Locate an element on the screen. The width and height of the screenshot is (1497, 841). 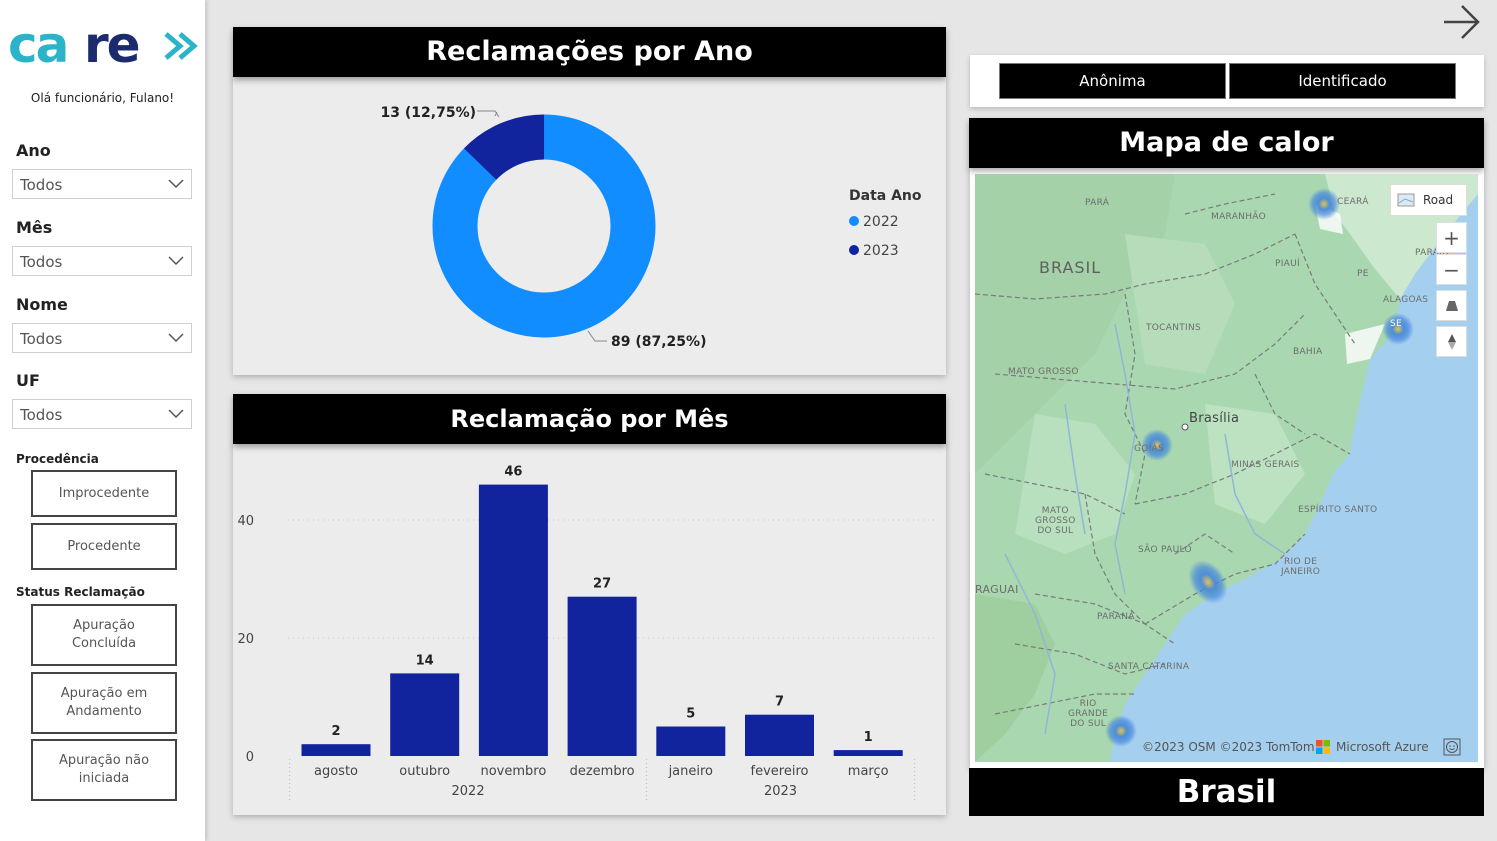
filter-label-uf: UF is located at coordinates (28, 380).